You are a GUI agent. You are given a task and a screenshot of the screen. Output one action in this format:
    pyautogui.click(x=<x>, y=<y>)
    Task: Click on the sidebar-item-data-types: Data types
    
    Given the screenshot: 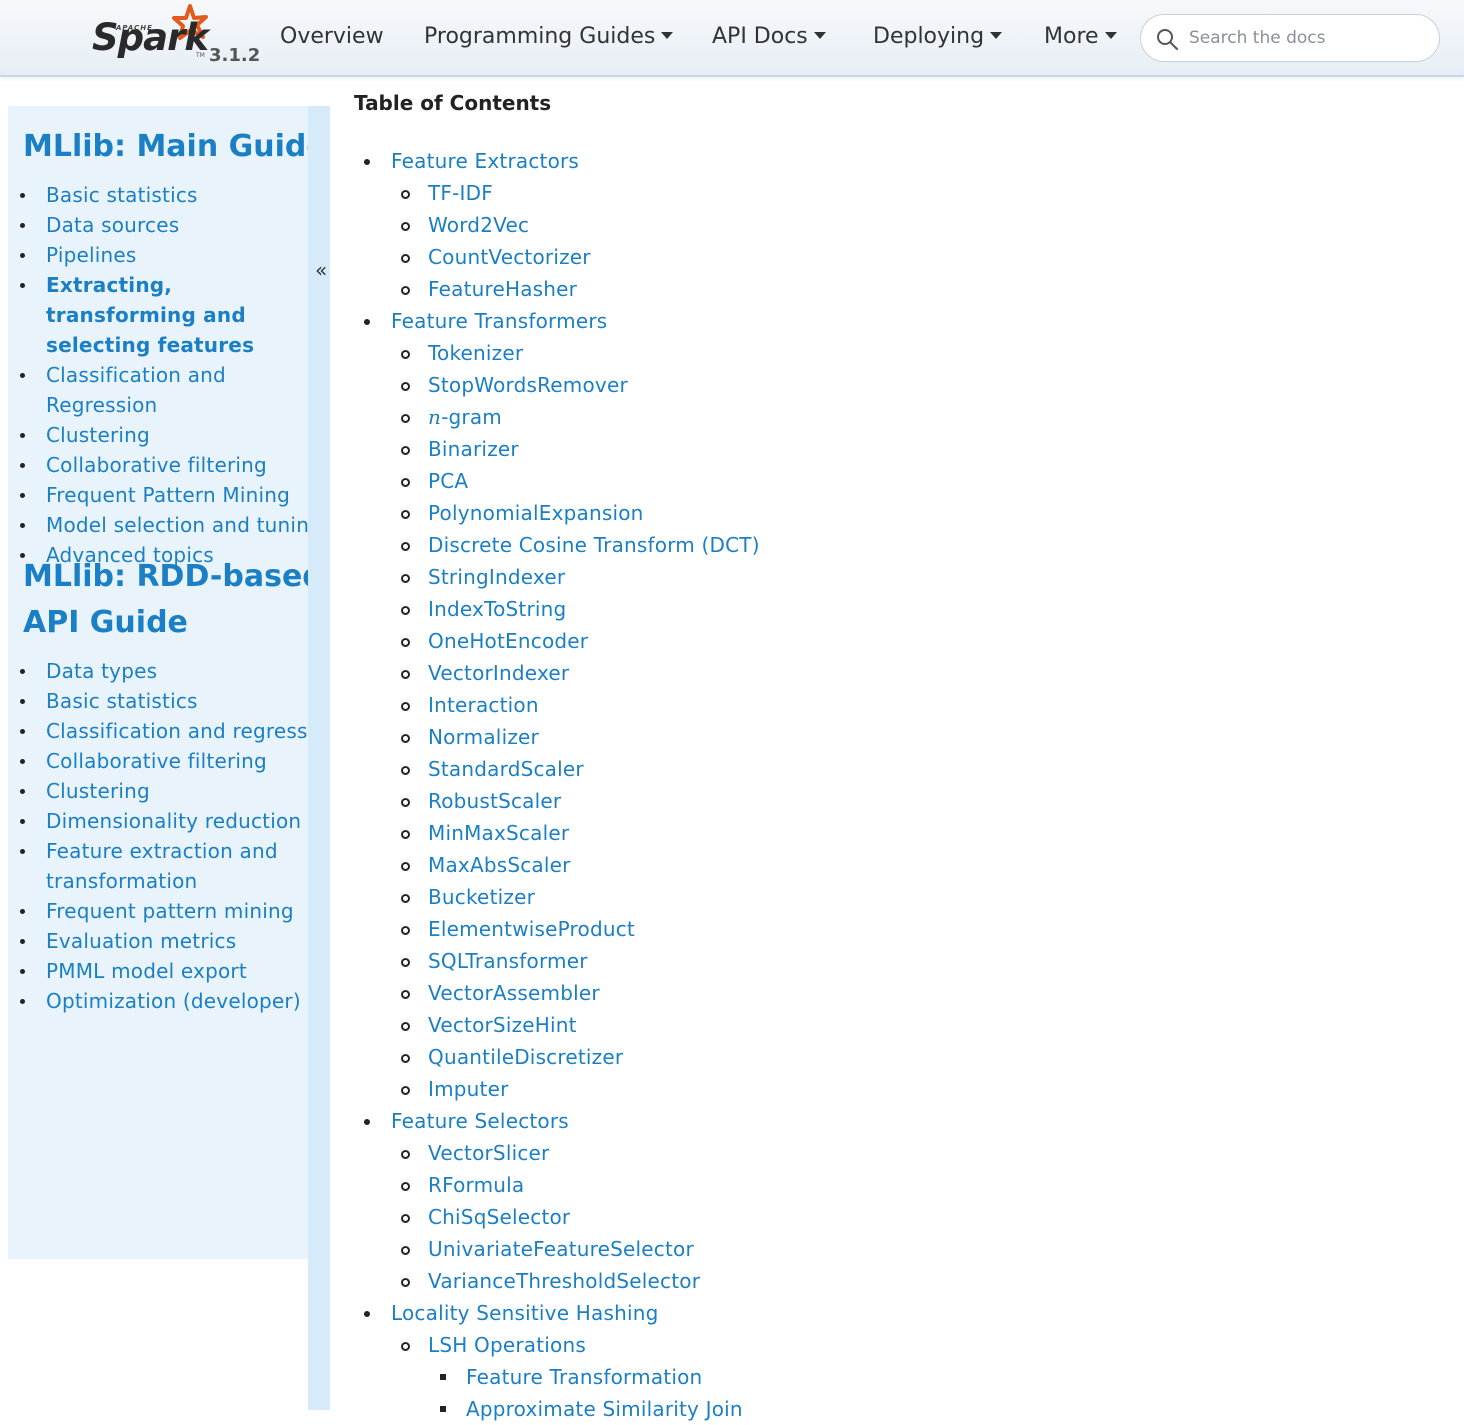 What is the action you would take?
    pyautogui.click(x=158, y=671)
    